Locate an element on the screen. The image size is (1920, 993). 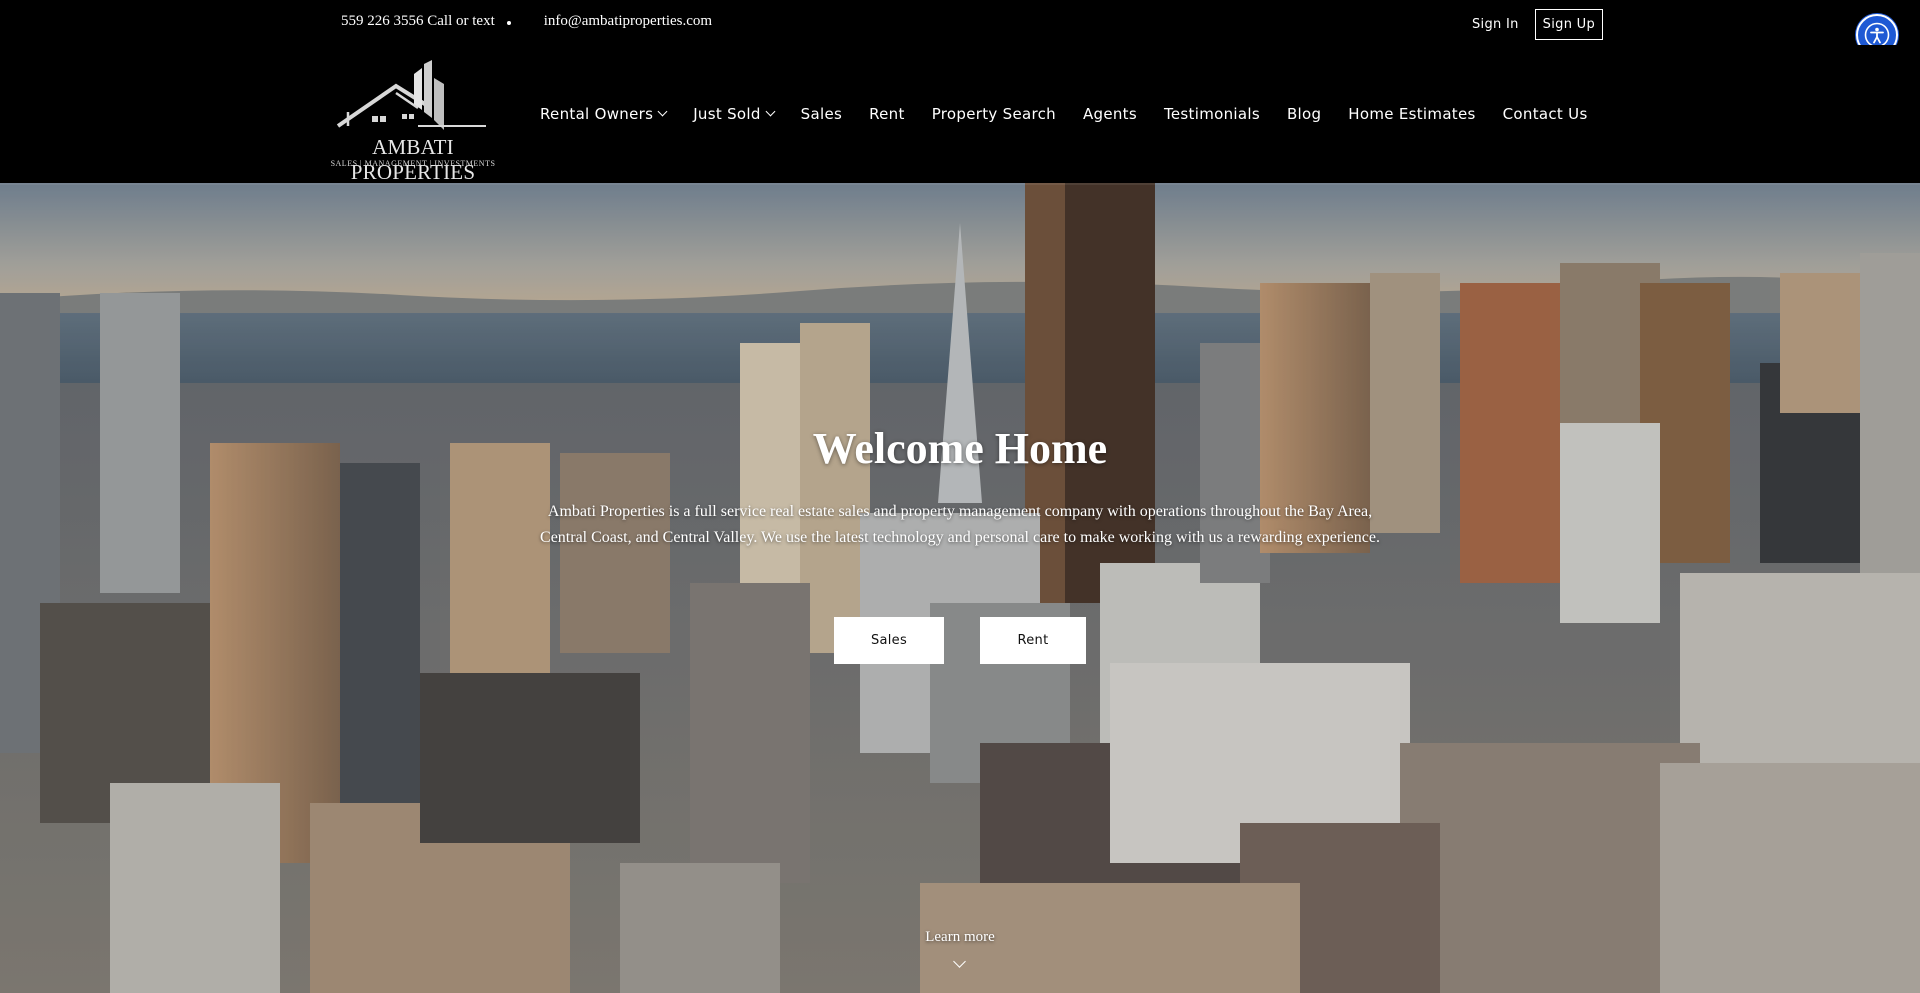
nav-label: Rental Owners is located at coordinates (597, 114).